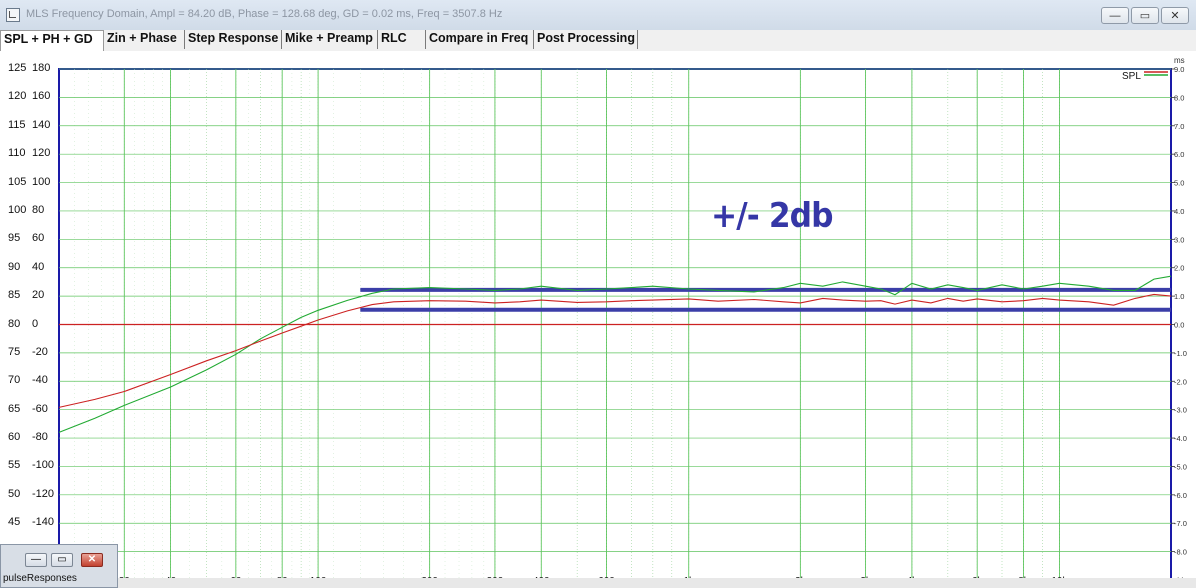 The image size is (1196, 588). Describe the element at coordinates (14, 522) in the screenshot. I see `spl-tick-label: 45` at that location.